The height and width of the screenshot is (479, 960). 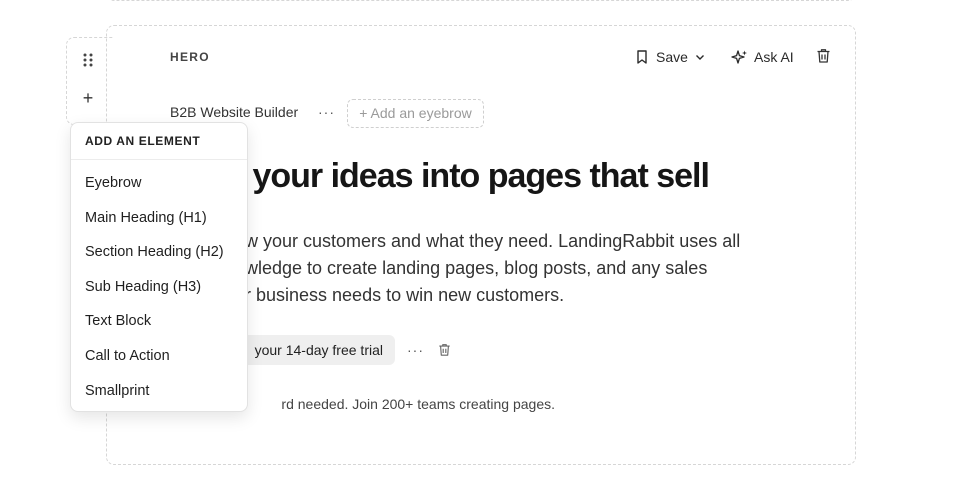 What do you see at coordinates (823, 56) in the screenshot?
I see `delete-section-icon` at bounding box center [823, 56].